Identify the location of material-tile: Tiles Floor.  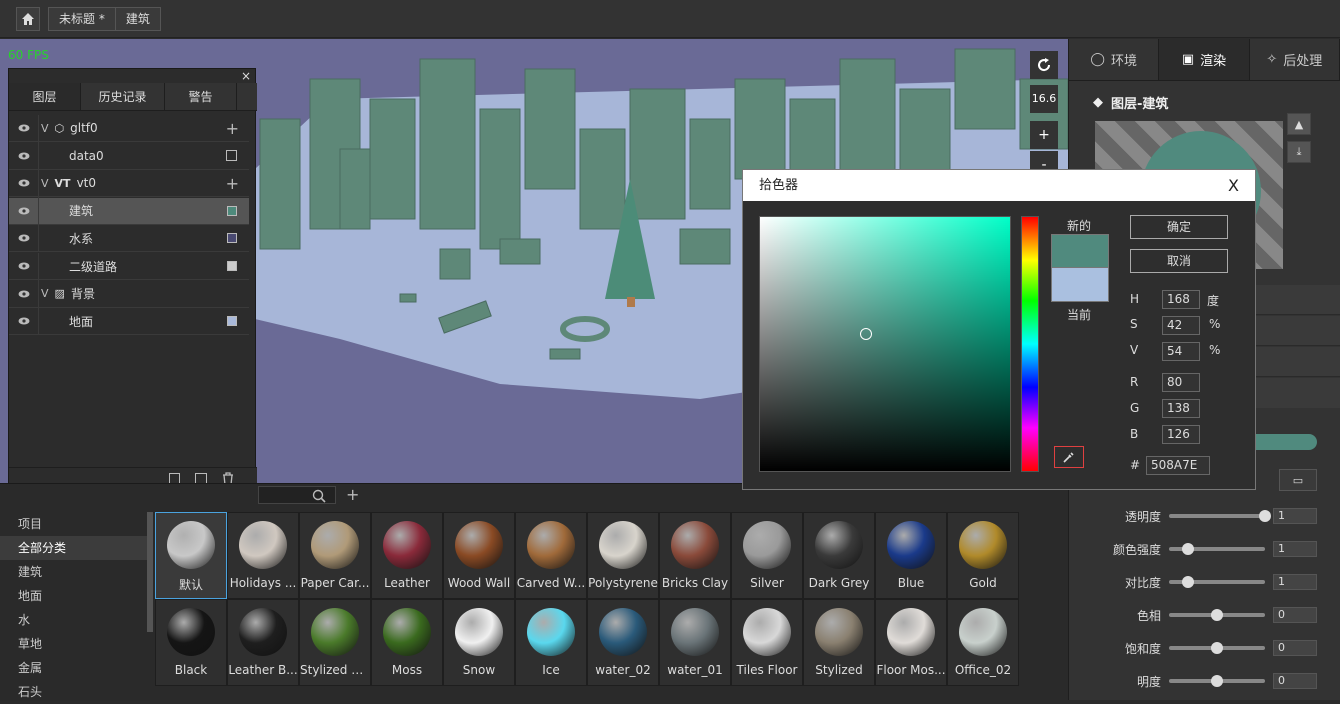
(767, 642).